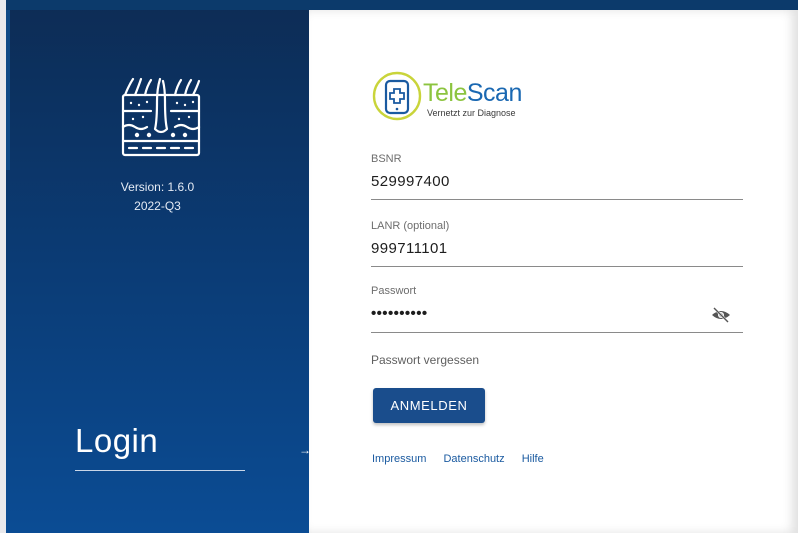  Describe the element at coordinates (557, 183) in the screenshot. I see `bsnr-input: 529997400` at that location.